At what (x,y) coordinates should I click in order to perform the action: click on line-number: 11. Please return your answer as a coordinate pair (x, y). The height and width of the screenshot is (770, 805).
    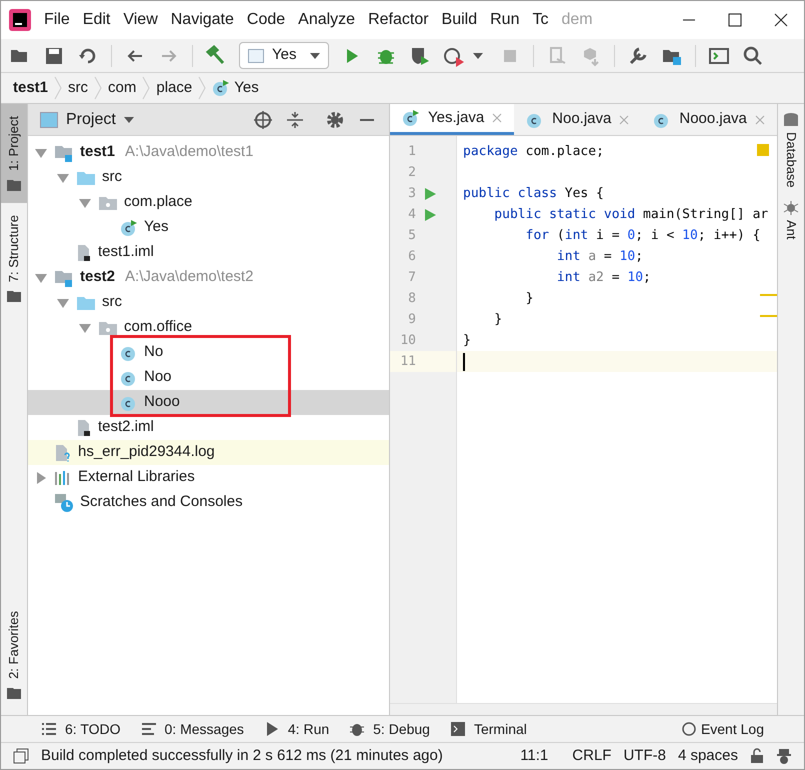
    Looking at the image, I should click on (408, 361).